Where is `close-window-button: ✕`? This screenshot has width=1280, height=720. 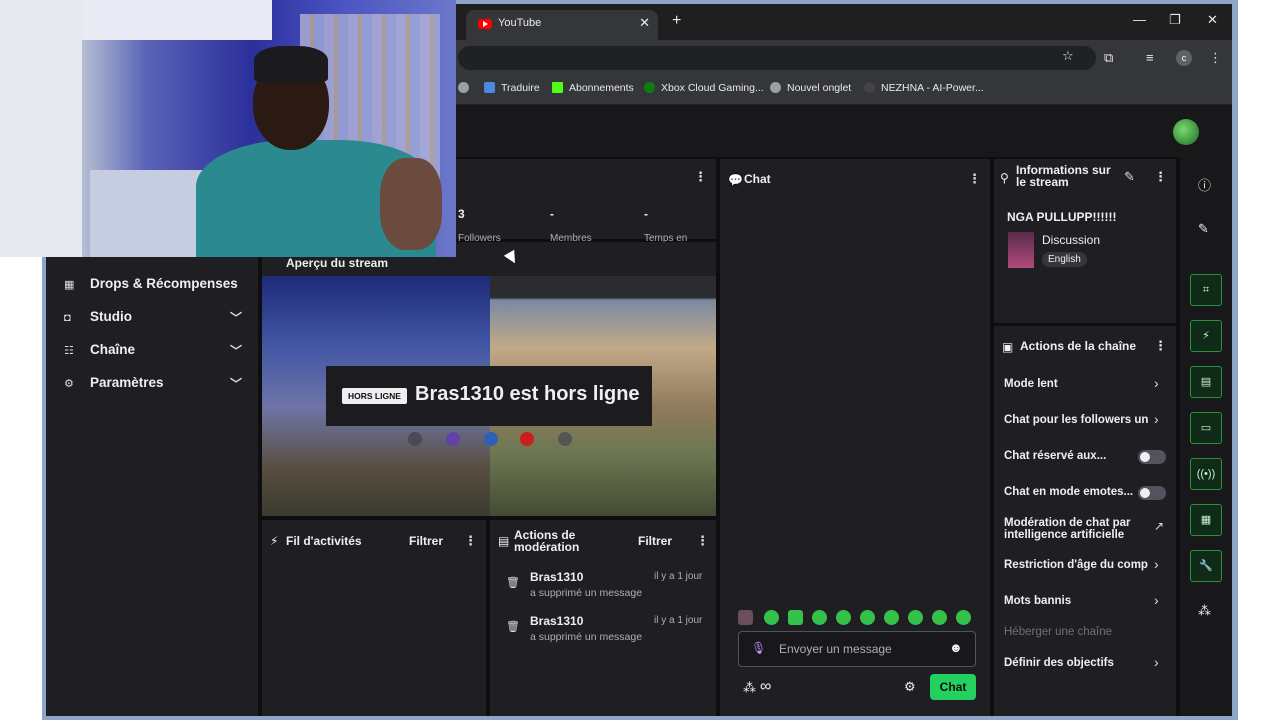 close-window-button: ✕ is located at coordinates (1212, 20).